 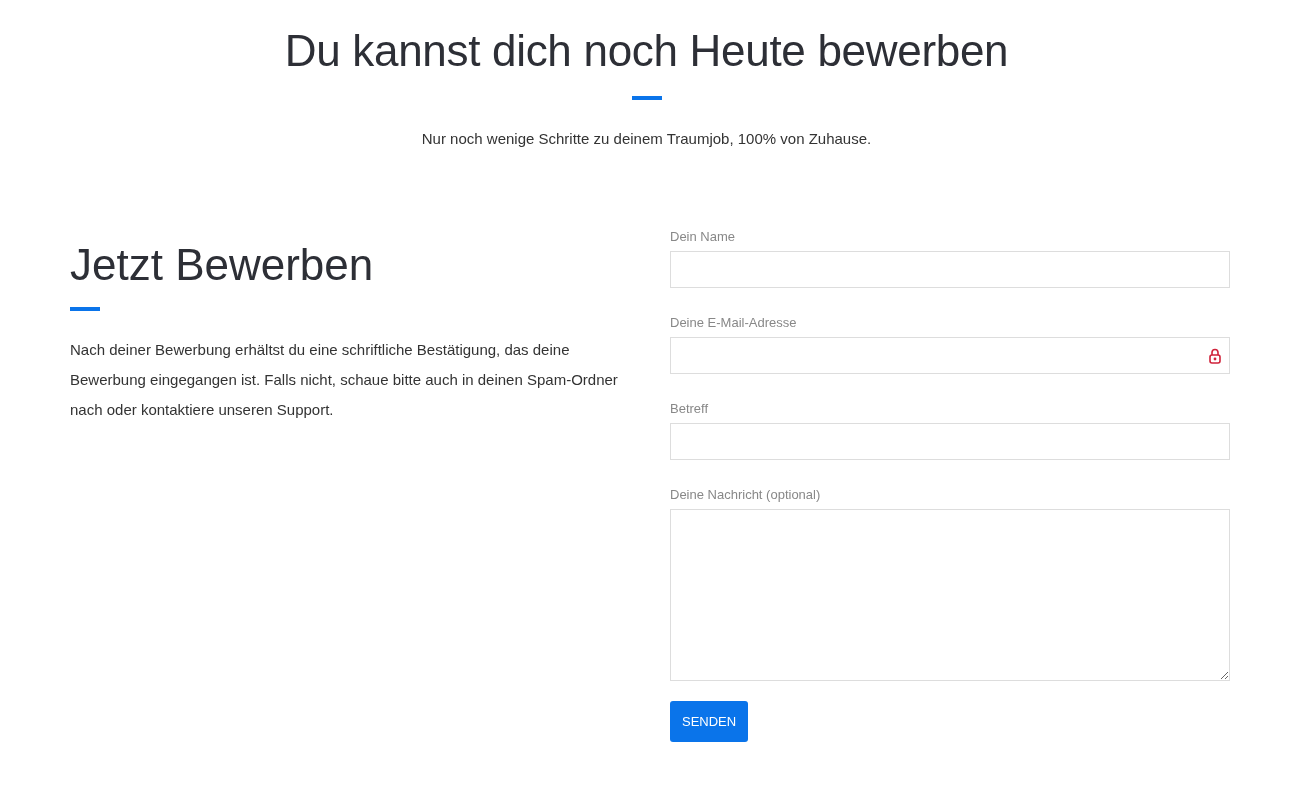 I want to click on page-subtitle: Nur noch wenige Schritte zu deinem Traumjob, 100% von Zuhause., so click(x=646, y=138).